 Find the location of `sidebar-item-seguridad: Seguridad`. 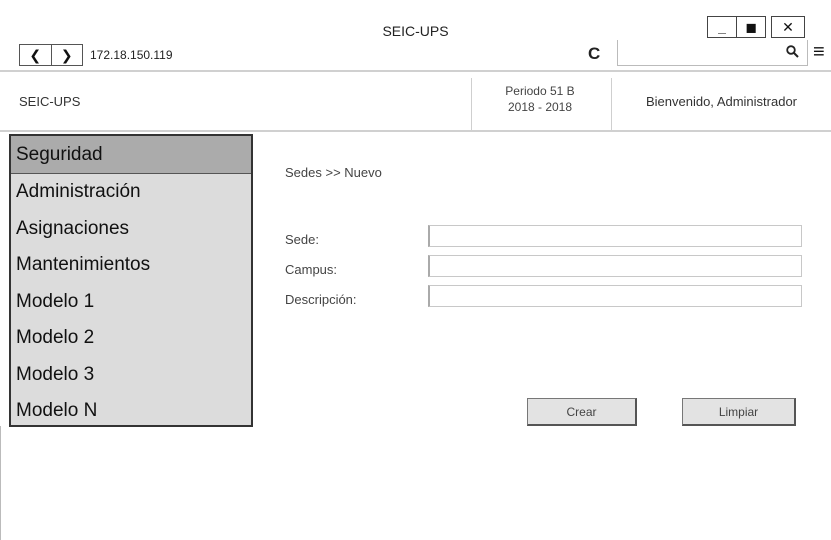

sidebar-item-seguridad: Seguridad is located at coordinates (131, 155).